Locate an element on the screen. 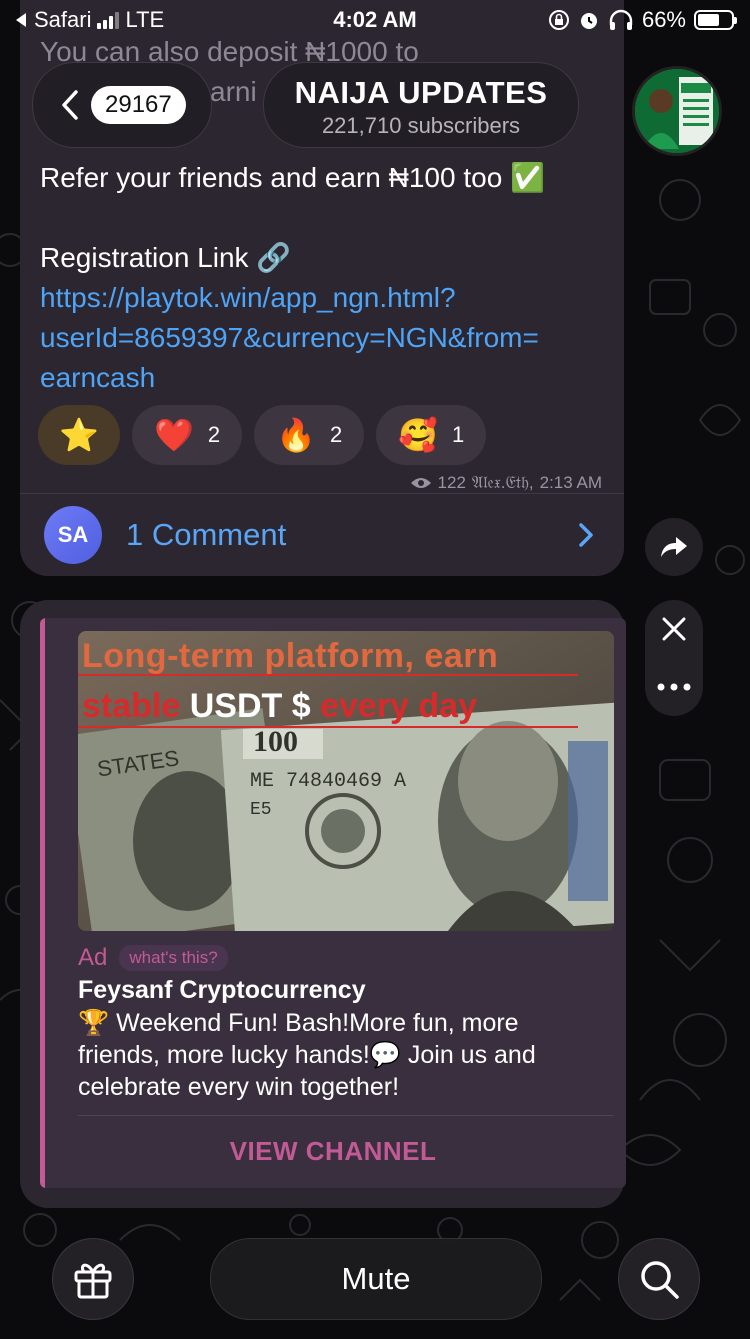 The image size is (750, 1339). view-count: 122 is located at coordinates (451, 482).